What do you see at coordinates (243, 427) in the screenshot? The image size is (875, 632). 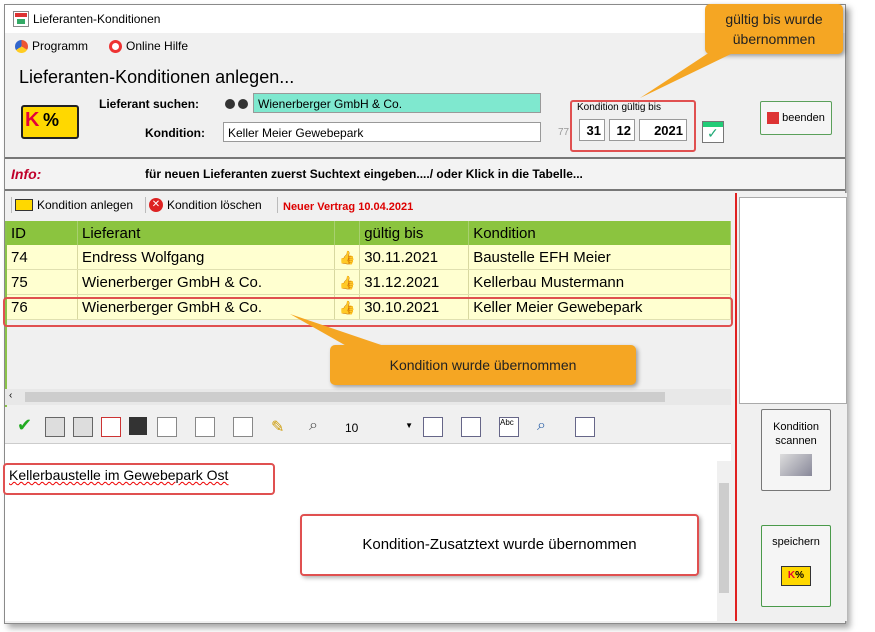 I see `insert-image-icon` at bounding box center [243, 427].